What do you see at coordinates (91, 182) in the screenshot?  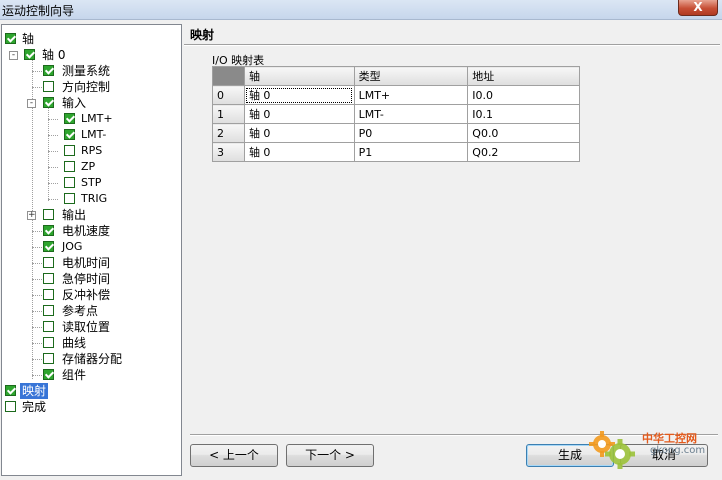 I see `tree-item-label: STP` at bounding box center [91, 182].